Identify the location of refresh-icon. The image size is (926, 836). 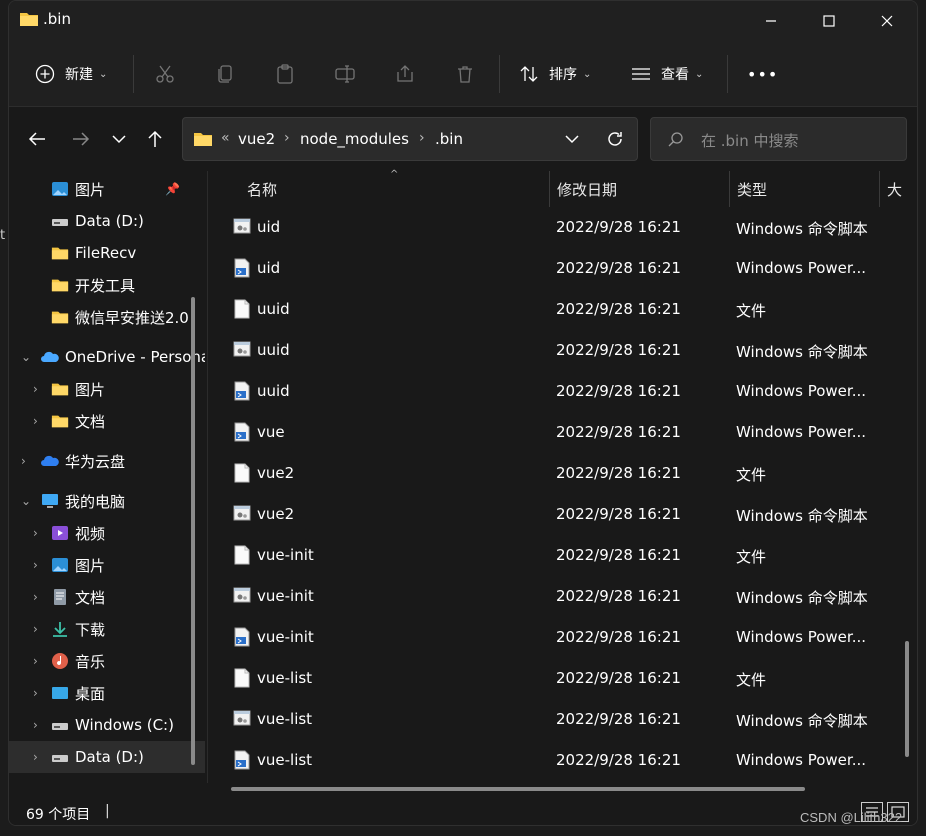
(615, 139).